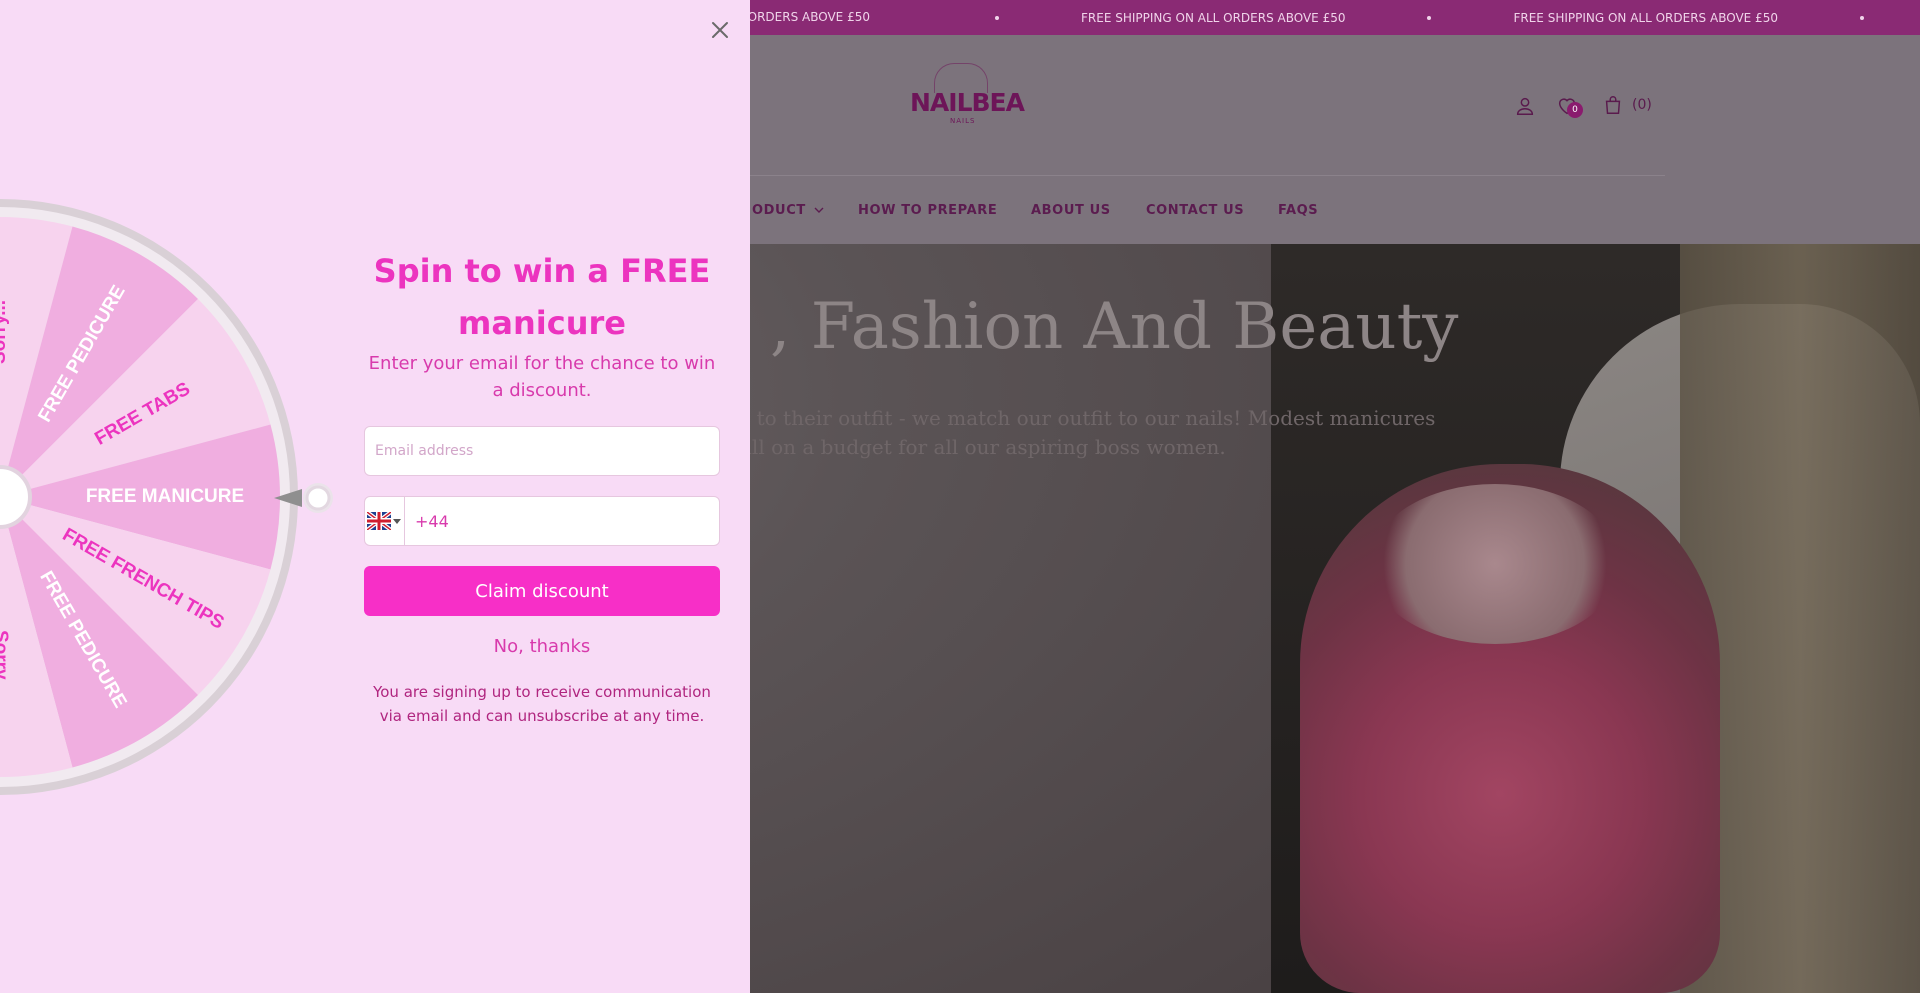 The image size is (1920, 993). What do you see at coordinates (1495, 564) in the screenshot?
I see `hero-flowers` at bounding box center [1495, 564].